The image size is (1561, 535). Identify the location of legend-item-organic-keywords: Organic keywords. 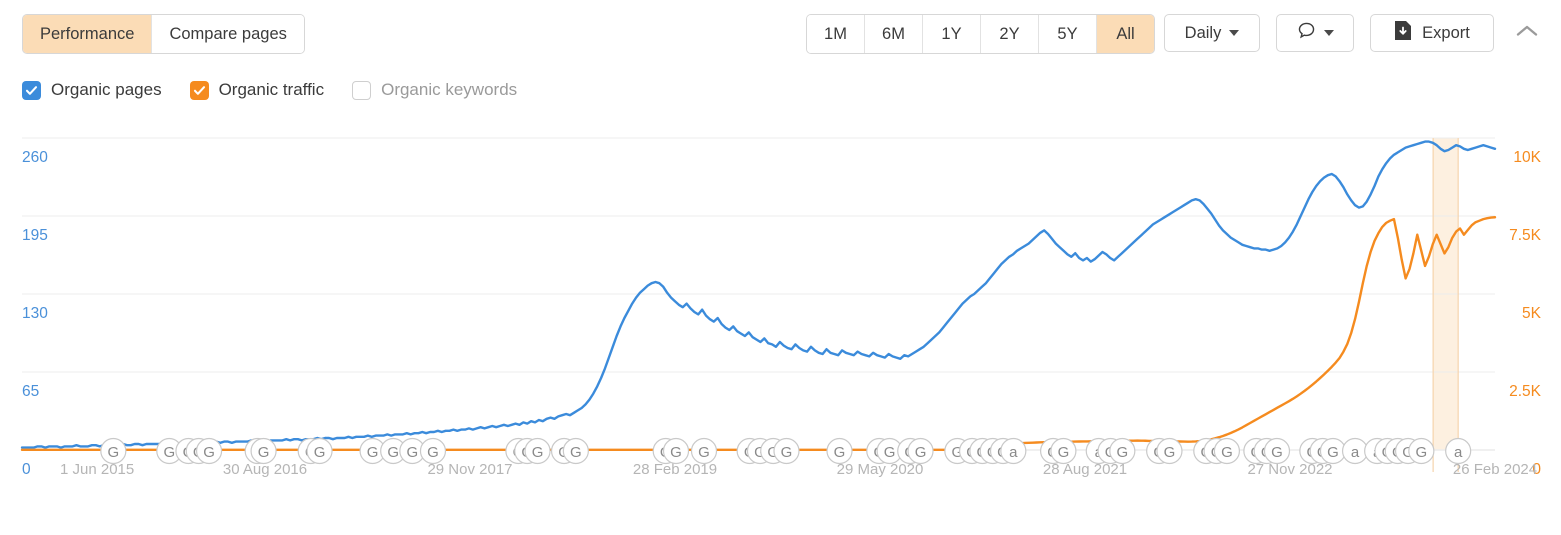
(434, 90).